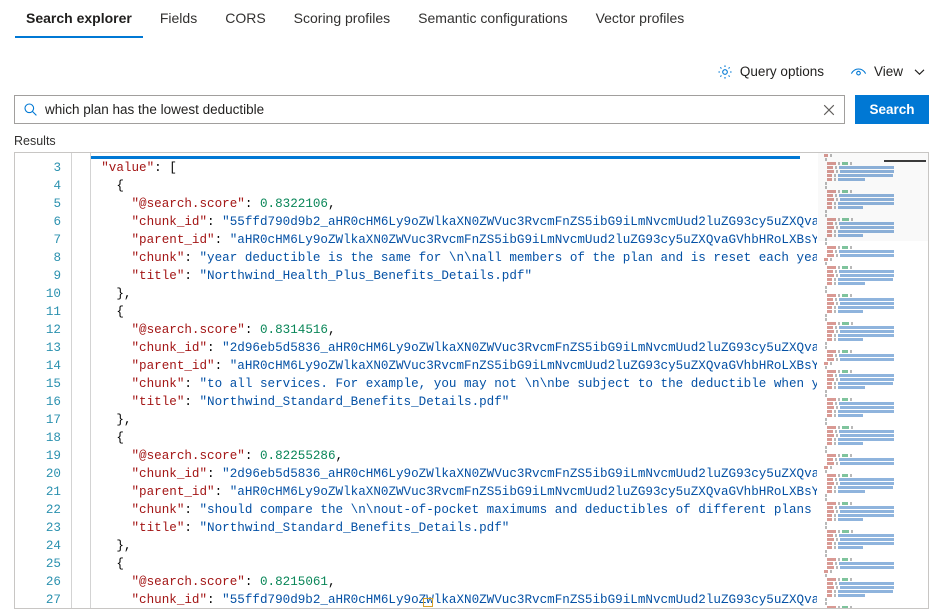 Image resolution: width=941 pixels, height=609 pixels. What do you see at coordinates (173, 240) in the screenshot?
I see `code-token-k: "parent_id"` at bounding box center [173, 240].